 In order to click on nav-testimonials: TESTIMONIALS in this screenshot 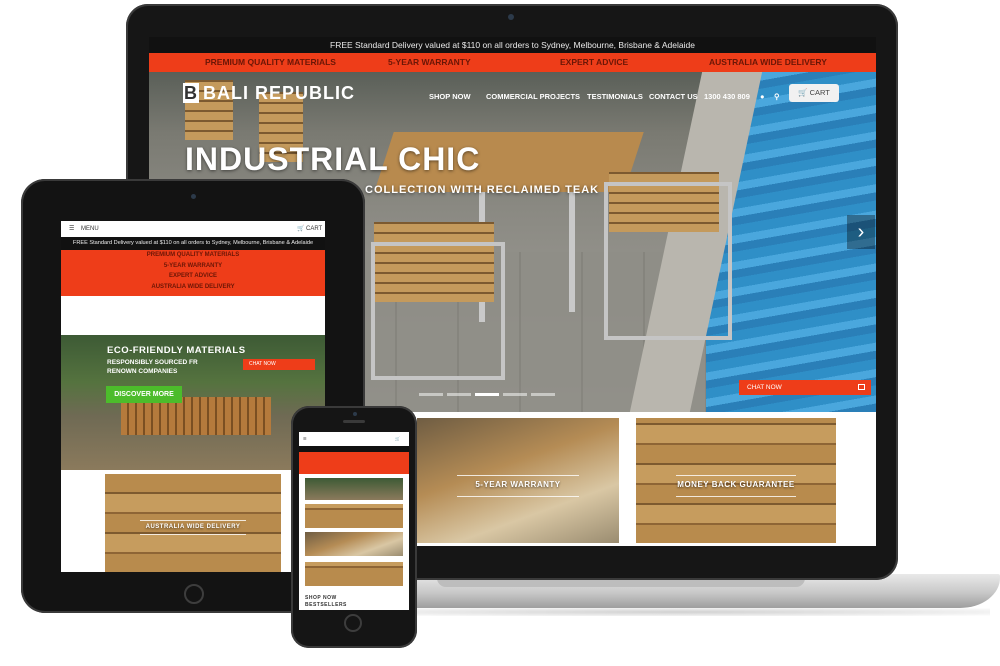, I will do `click(615, 96)`.